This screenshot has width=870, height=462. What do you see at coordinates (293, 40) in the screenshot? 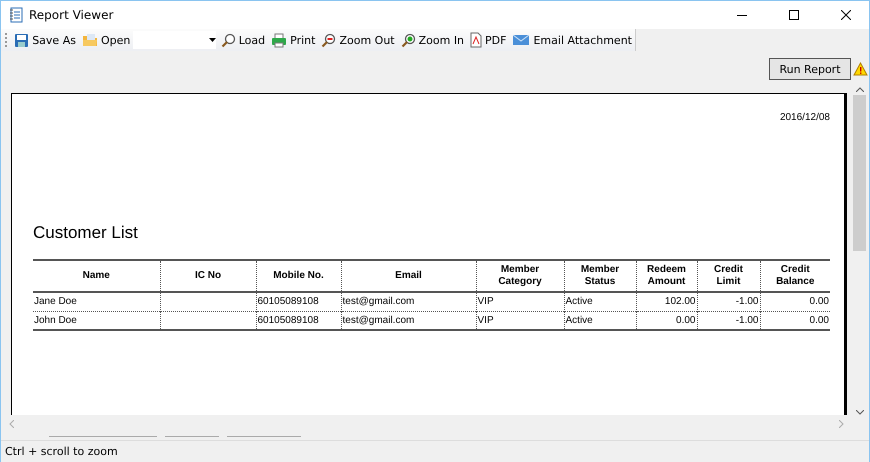
I see `toolbar-button: Print` at bounding box center [293, 40].